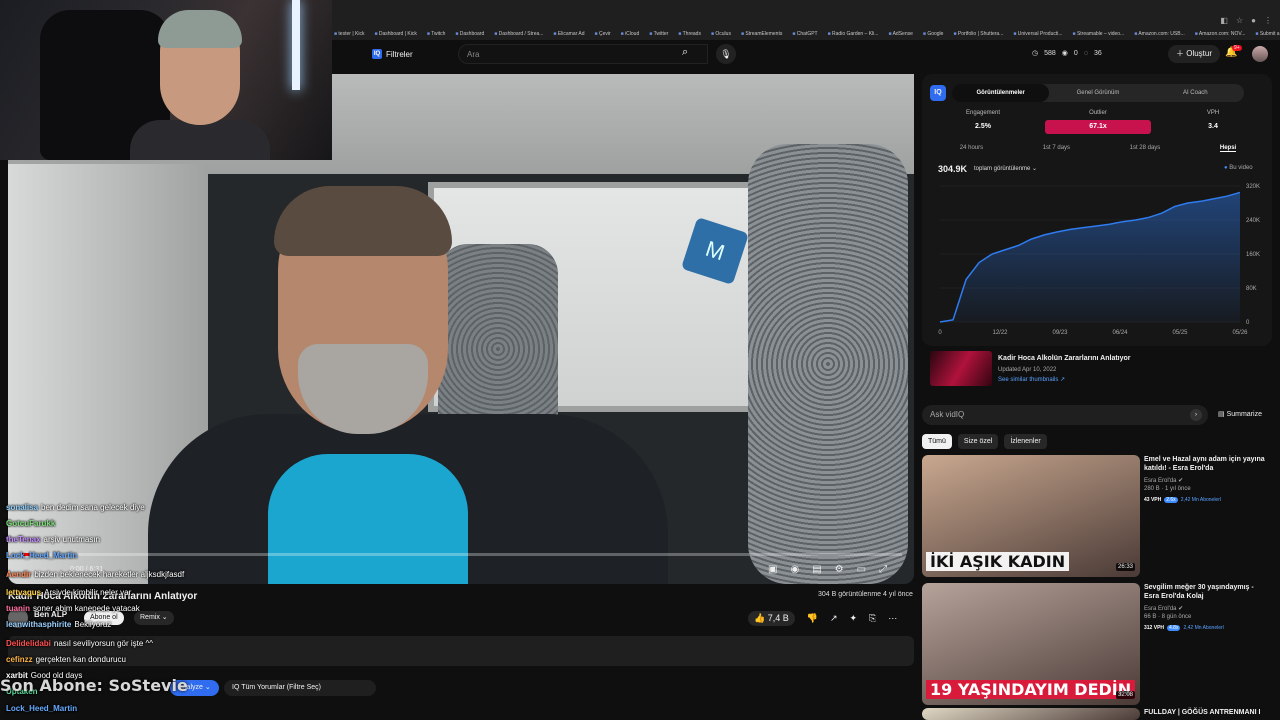  Describe the element at coordinates (1253, 187) in the screenshot. I see `chart-y-tick: 320K` at that location.